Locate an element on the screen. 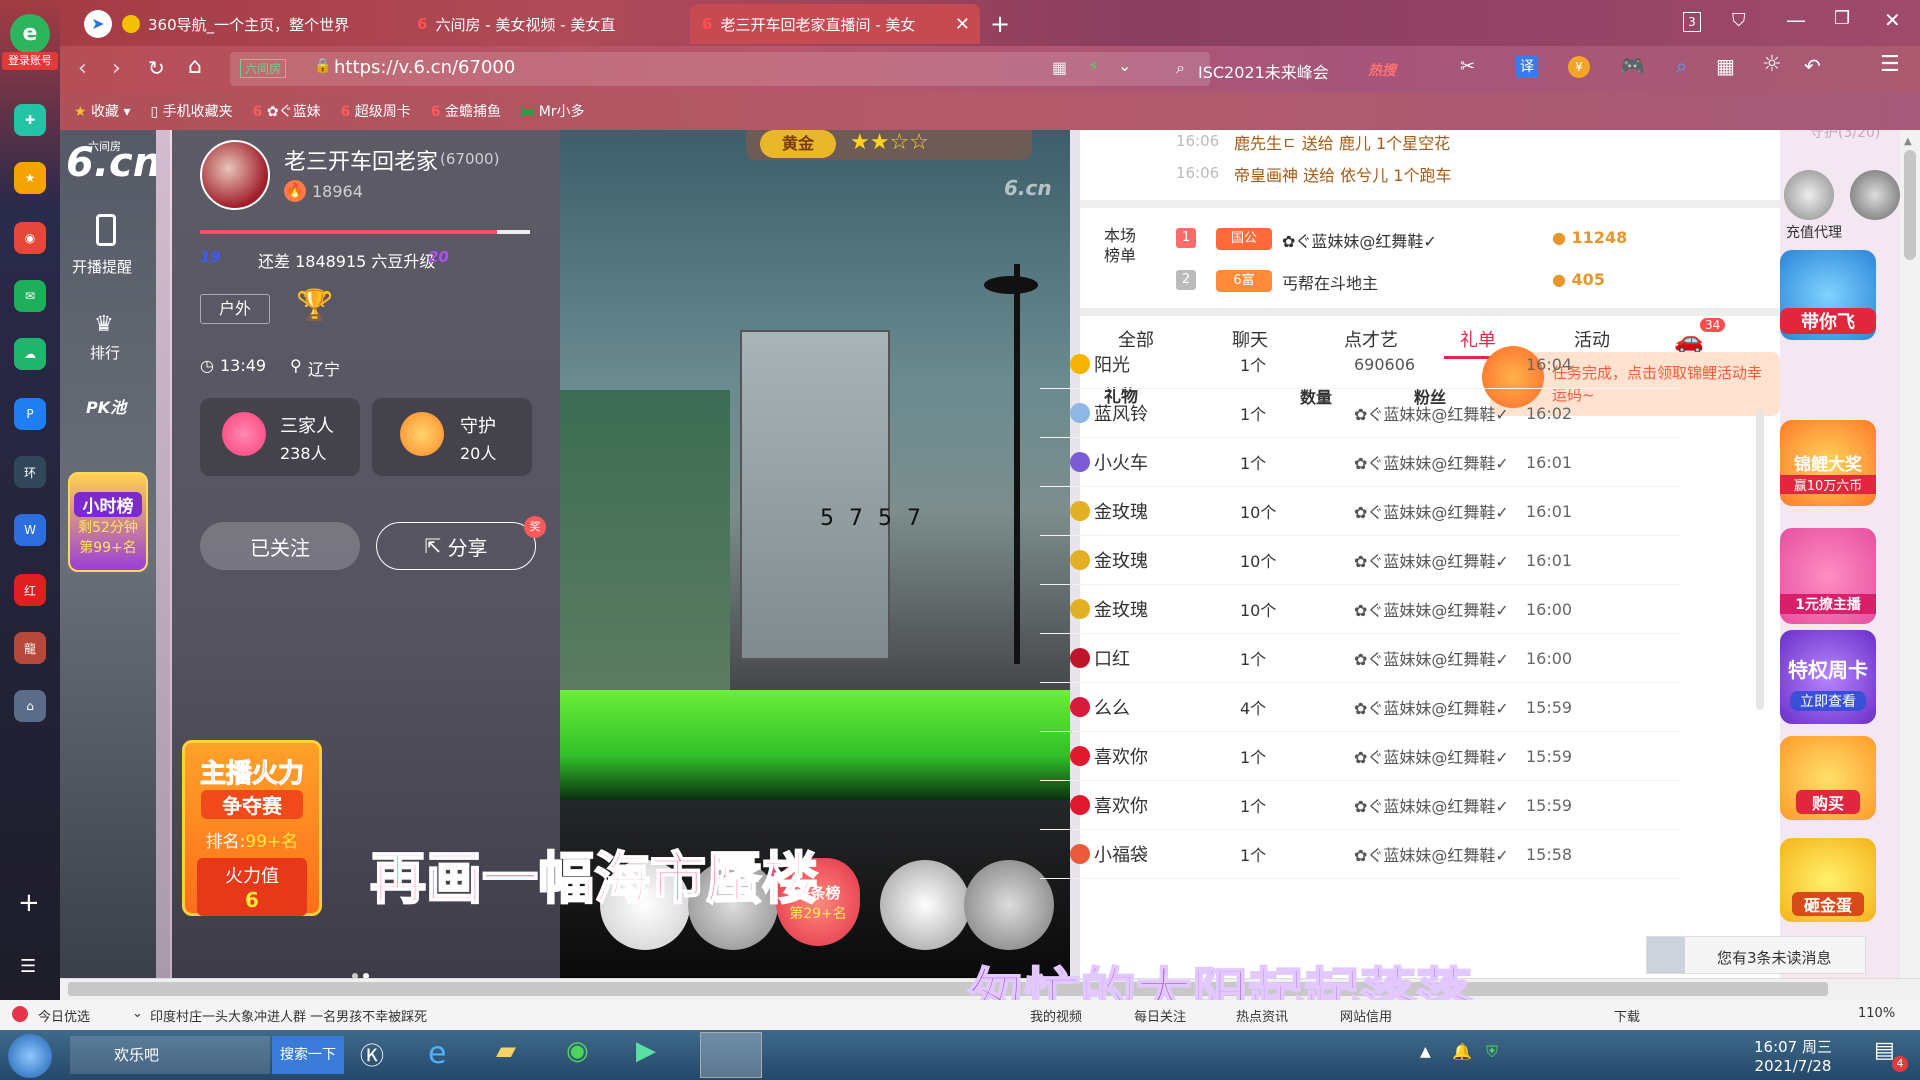 The height and width of the screenshot is (1080, 1920). tab-6cn: 6 六间房 - 美女视频 - 美女直 is located at coordinates (545, 24).